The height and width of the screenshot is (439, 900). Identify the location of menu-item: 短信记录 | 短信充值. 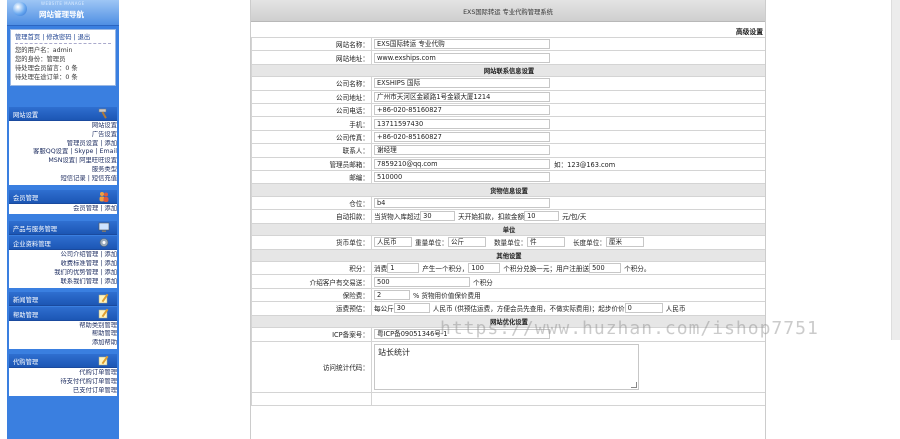
(63, 179).